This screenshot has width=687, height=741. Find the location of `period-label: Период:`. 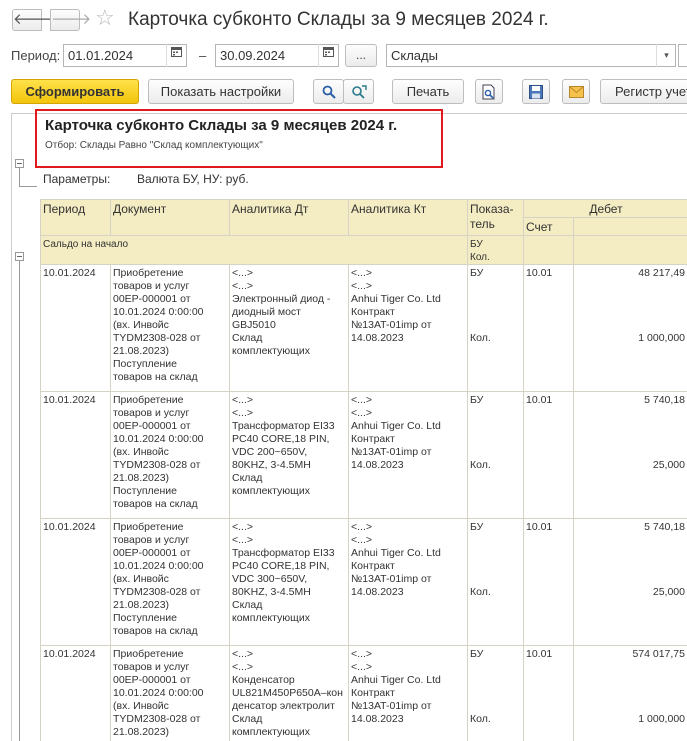

period-label: Период: is located at coordinates (36, 55).